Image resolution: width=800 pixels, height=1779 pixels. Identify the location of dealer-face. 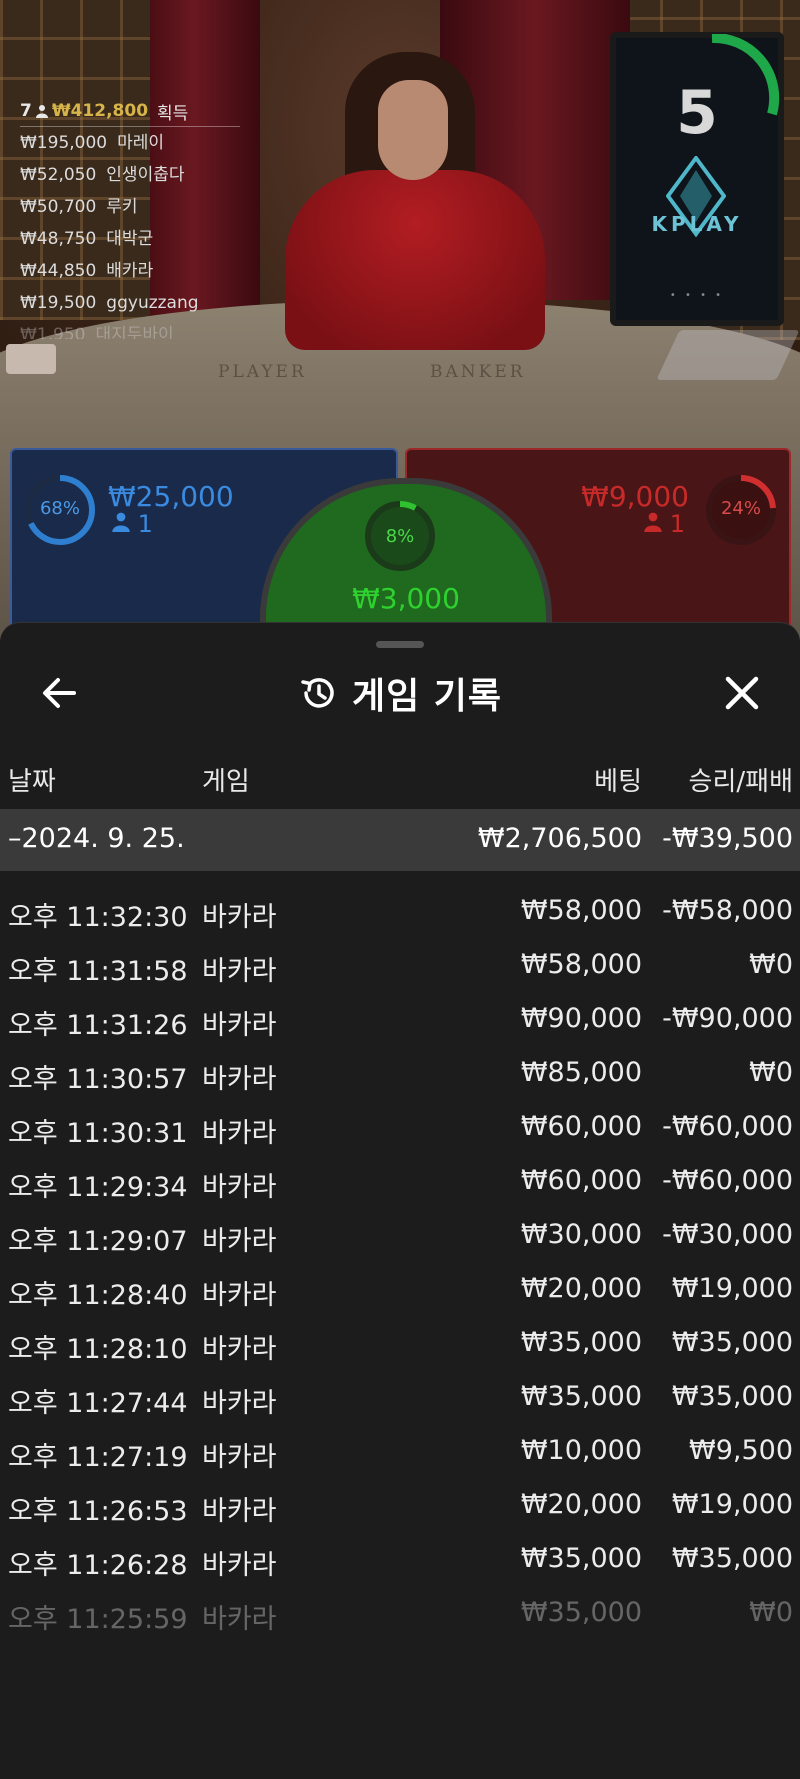
(413, 130).